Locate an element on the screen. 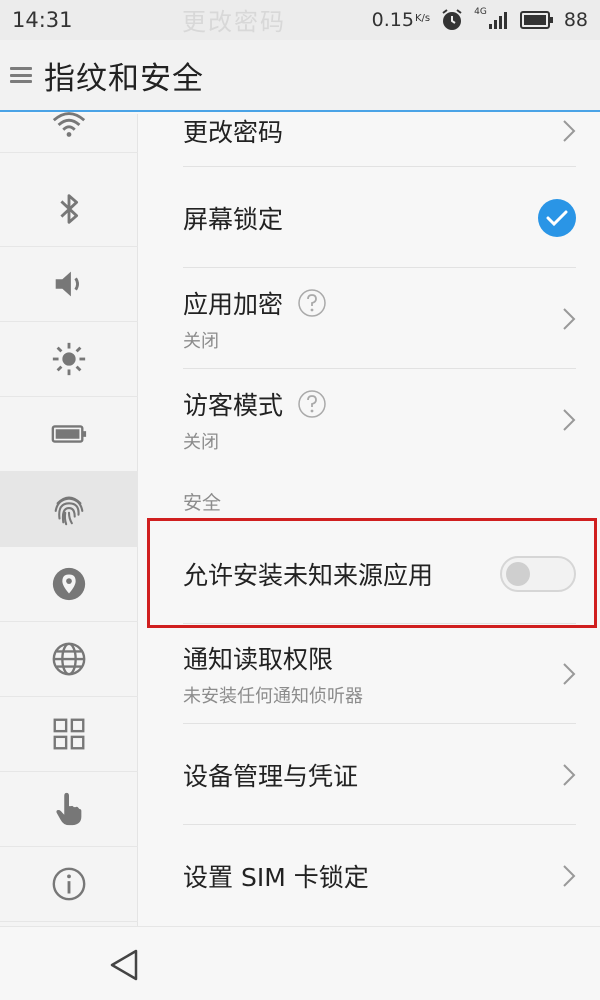  info-icon is located at coordinates (69, 884).